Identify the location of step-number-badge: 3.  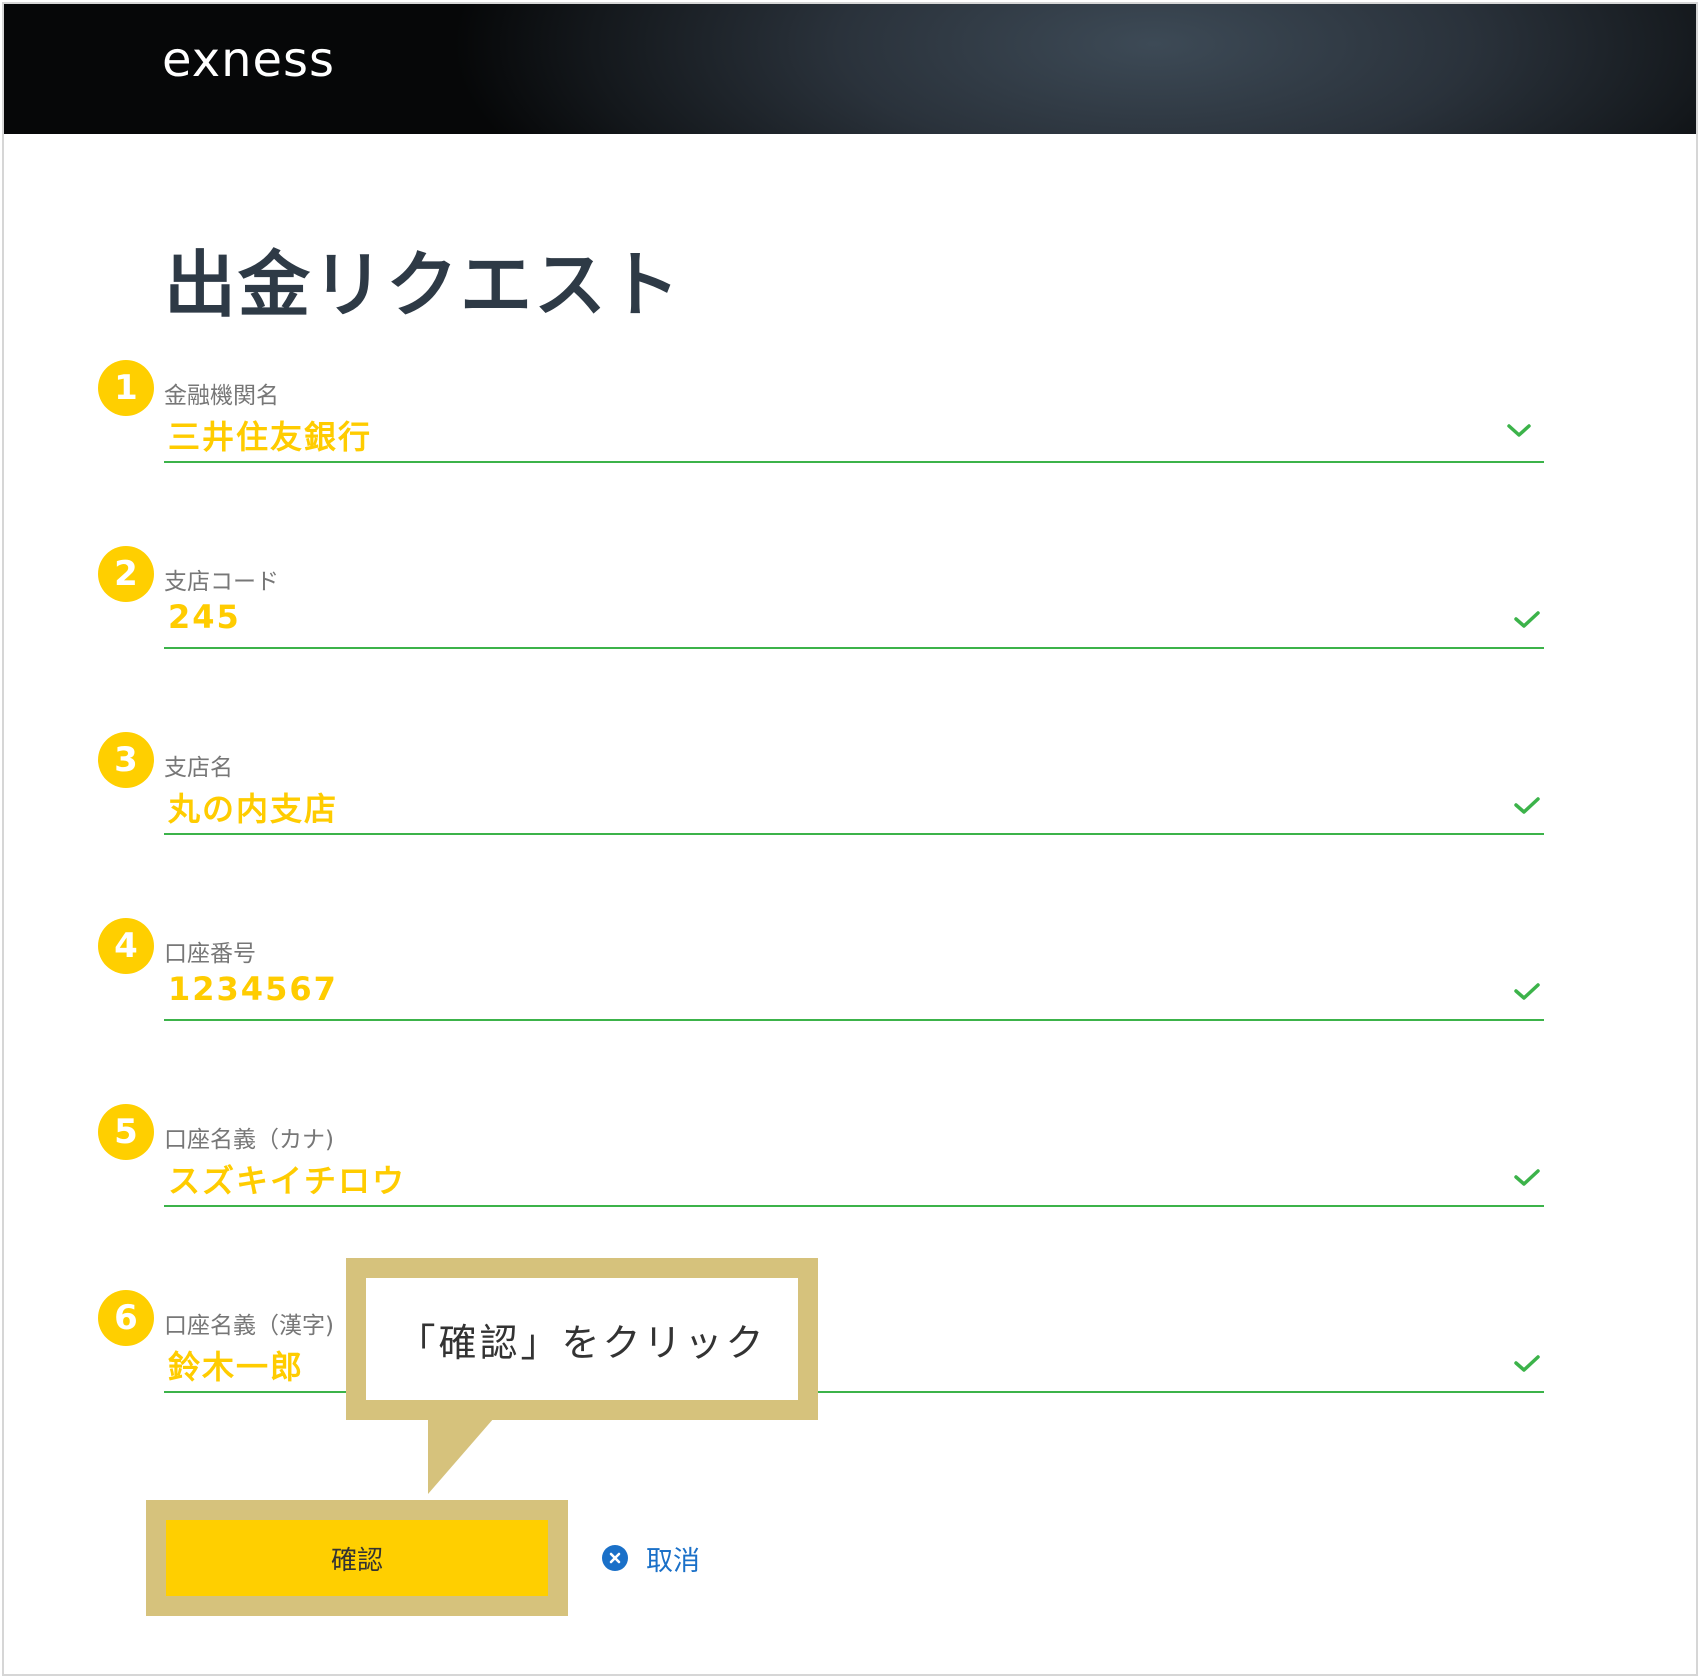
(126, 760).